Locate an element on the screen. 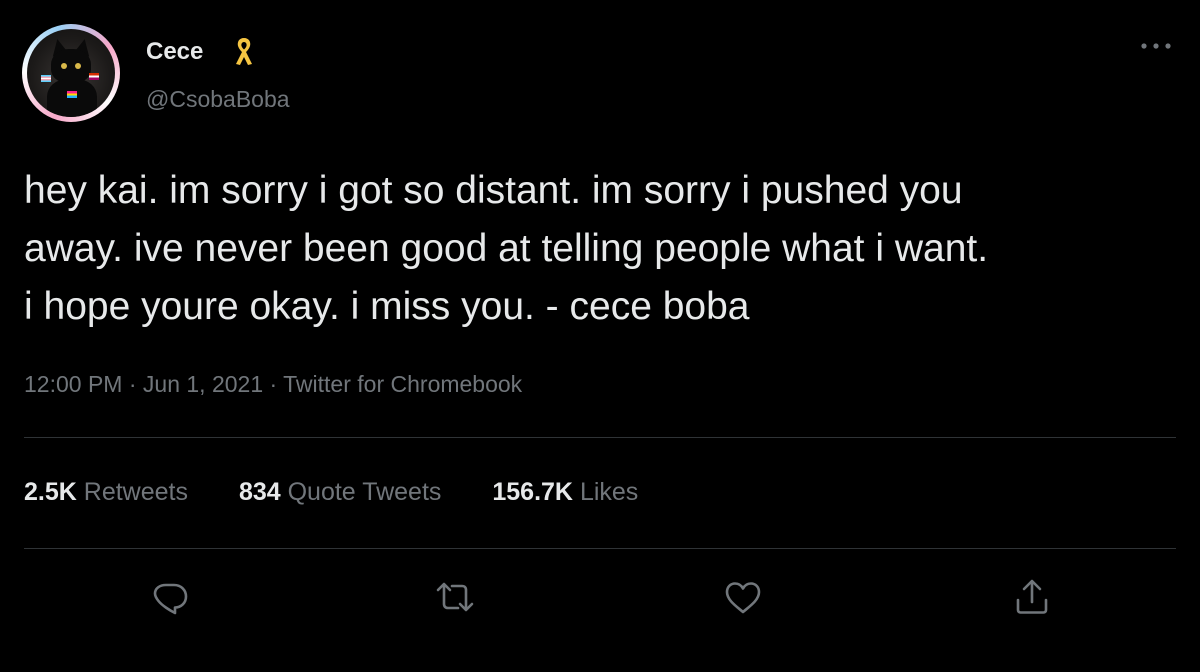 The height and width of the screenshot is (672, 1200). cat-head is located at coordinates (71, 66).